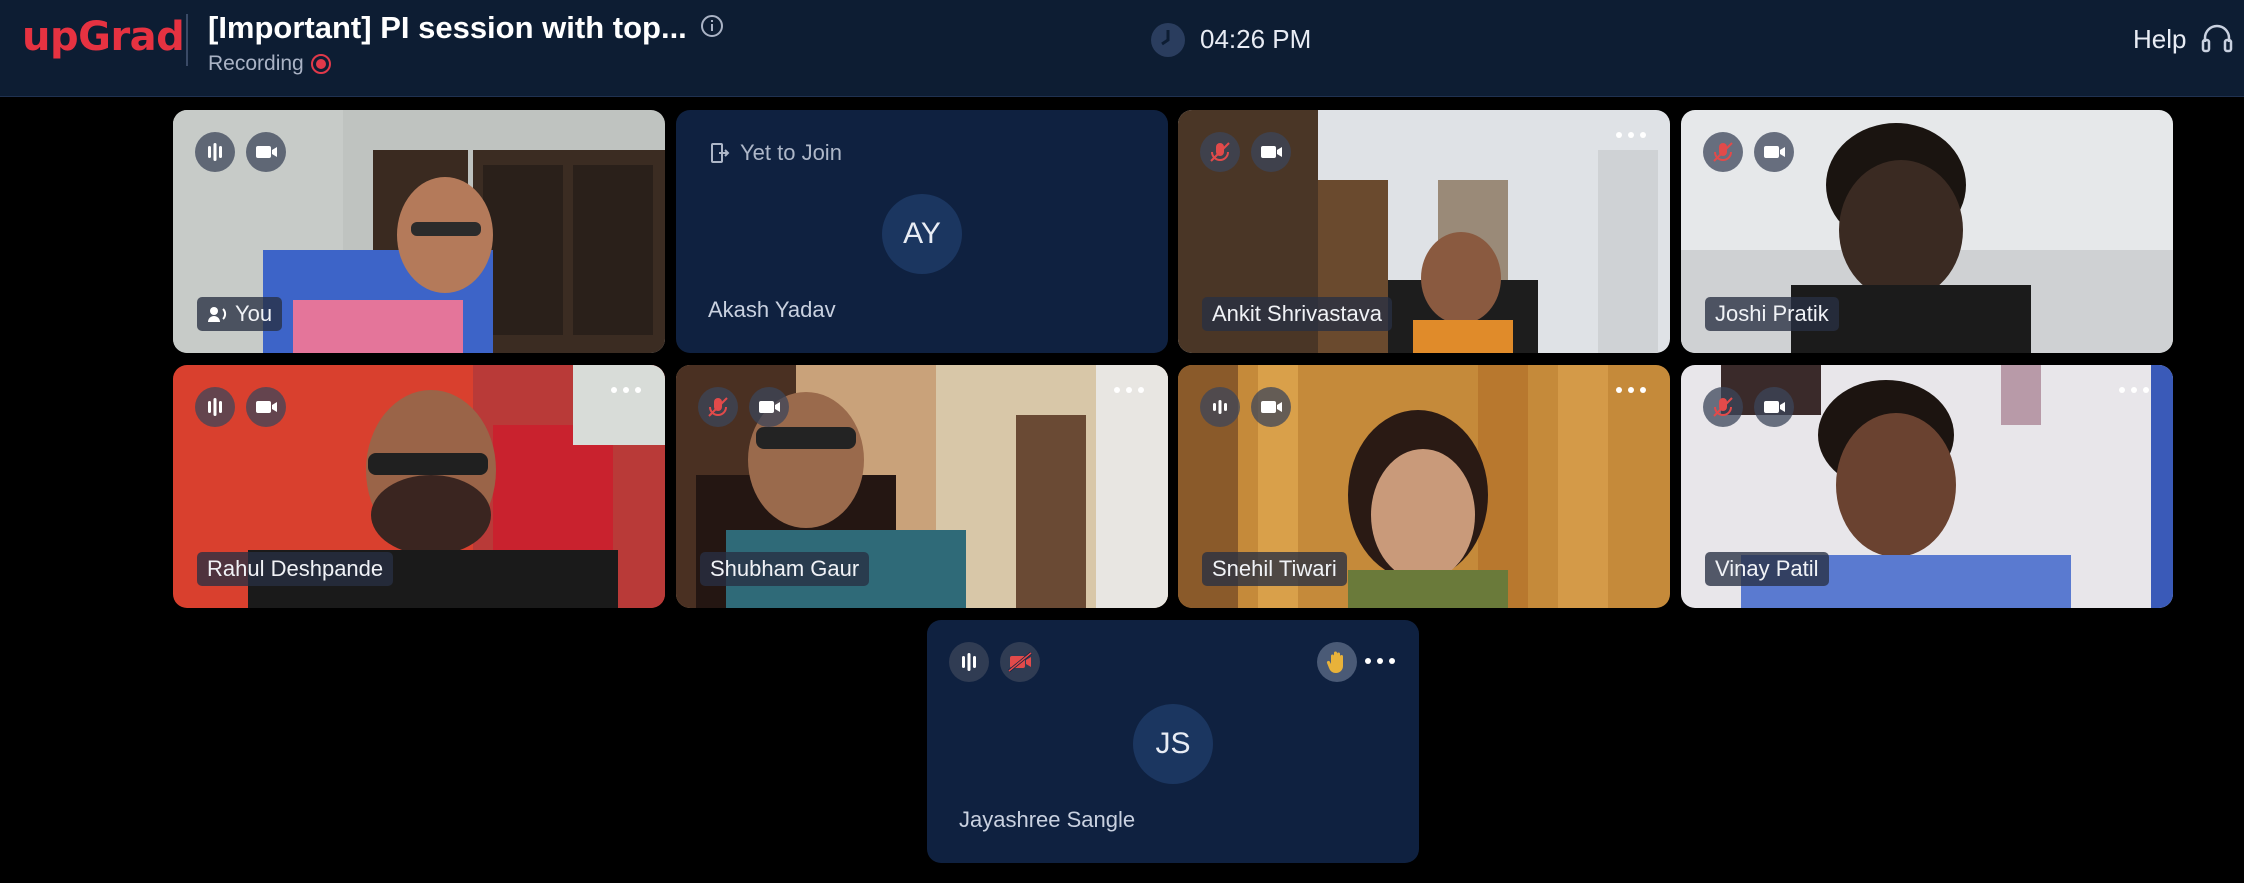 This screenshot has width=2244, height=883. Describe the element at coordinates (1168, 40) in the screenshot. I see `clock-icon` at that location.